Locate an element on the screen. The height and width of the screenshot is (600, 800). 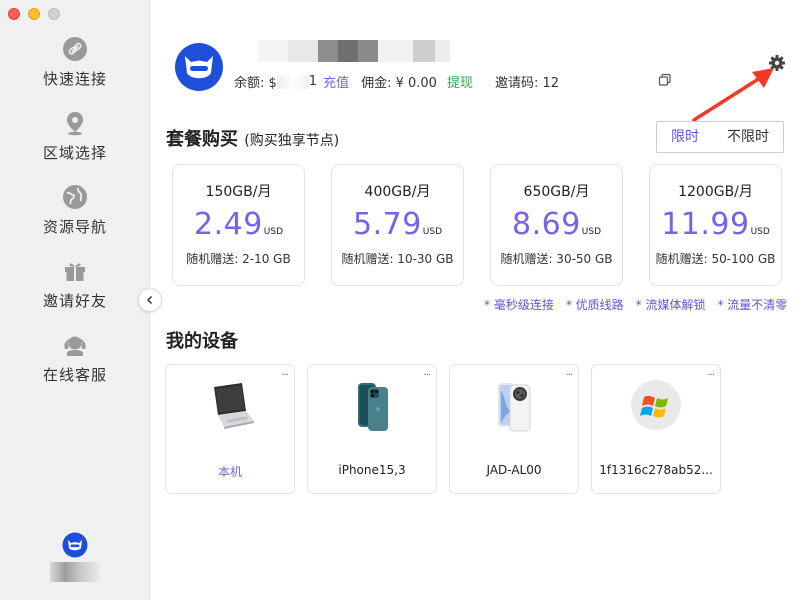
sidebar-item-resource-nav: 资源导航 is located at coordinates (75, 221).